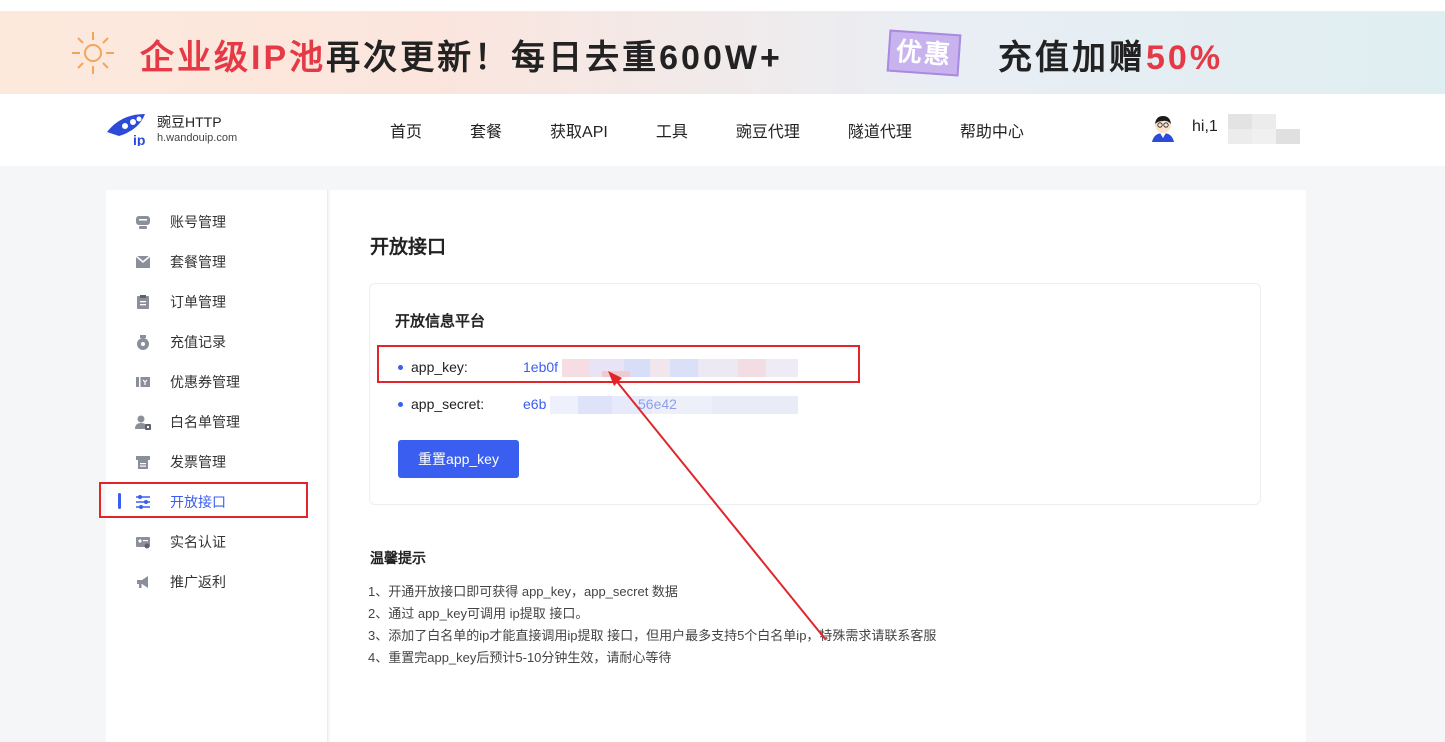  What do you see at coordinates (579, 130) in the screenshot?
I see `nav-get-api: 获取API` at bounding box center [579, 130].